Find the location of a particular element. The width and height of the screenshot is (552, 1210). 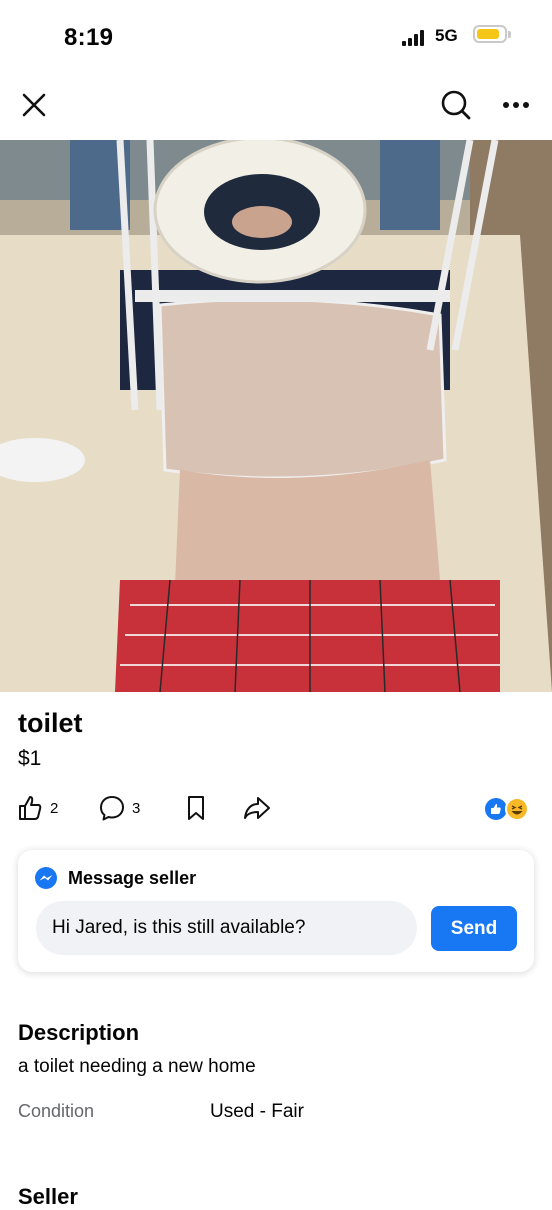

share-button is located at coordinates (257, 808).